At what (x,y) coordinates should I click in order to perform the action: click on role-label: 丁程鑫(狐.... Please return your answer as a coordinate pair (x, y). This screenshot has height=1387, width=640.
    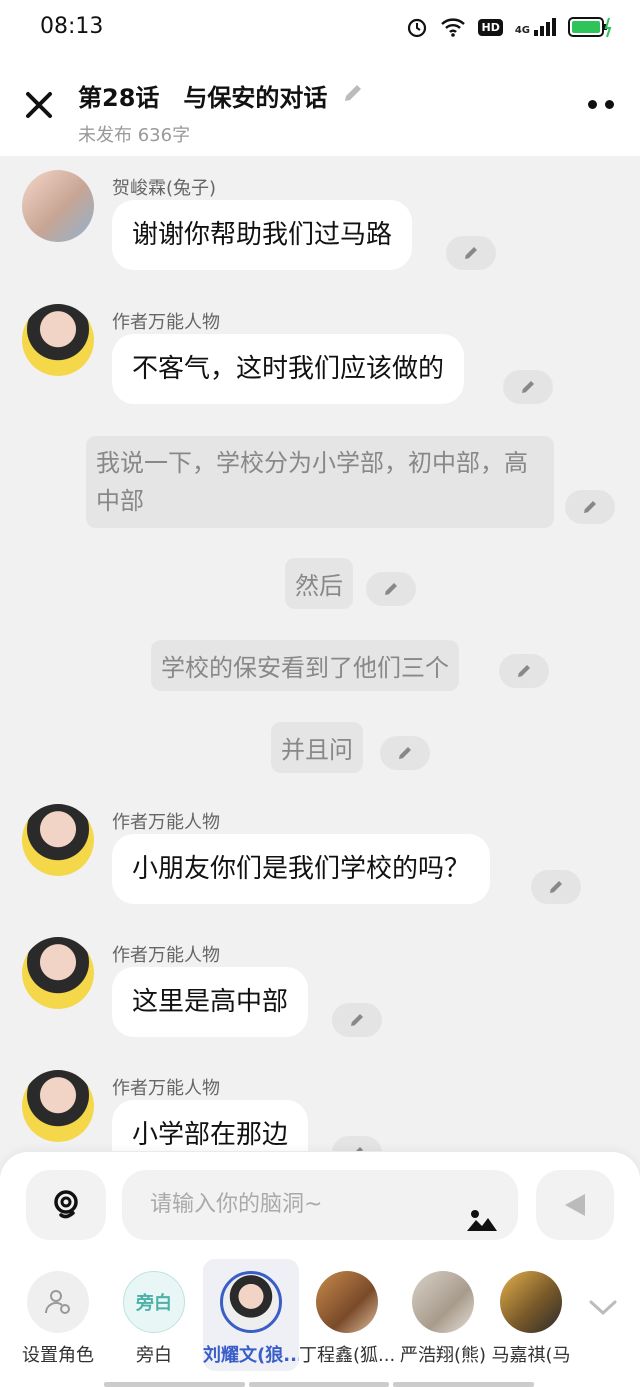
    Looking at the image, I should click on (347, 1355).